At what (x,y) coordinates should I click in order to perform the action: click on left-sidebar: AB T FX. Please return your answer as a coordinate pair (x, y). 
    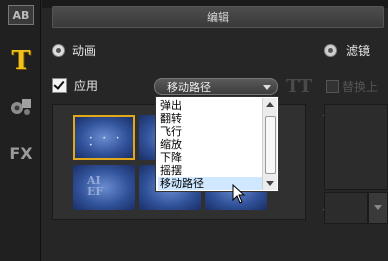
    Looking at the image, I should click on (20, 130).